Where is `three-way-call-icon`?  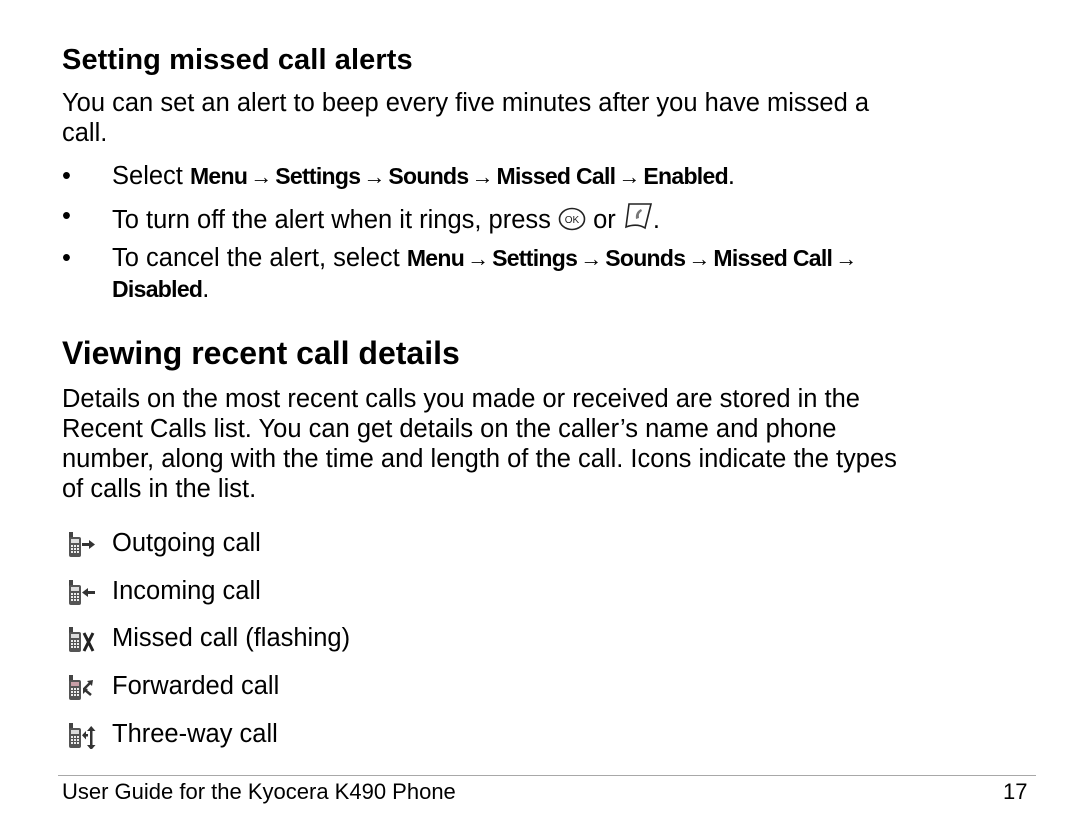 three-way-call-icon is located at coordinates (83, 735).